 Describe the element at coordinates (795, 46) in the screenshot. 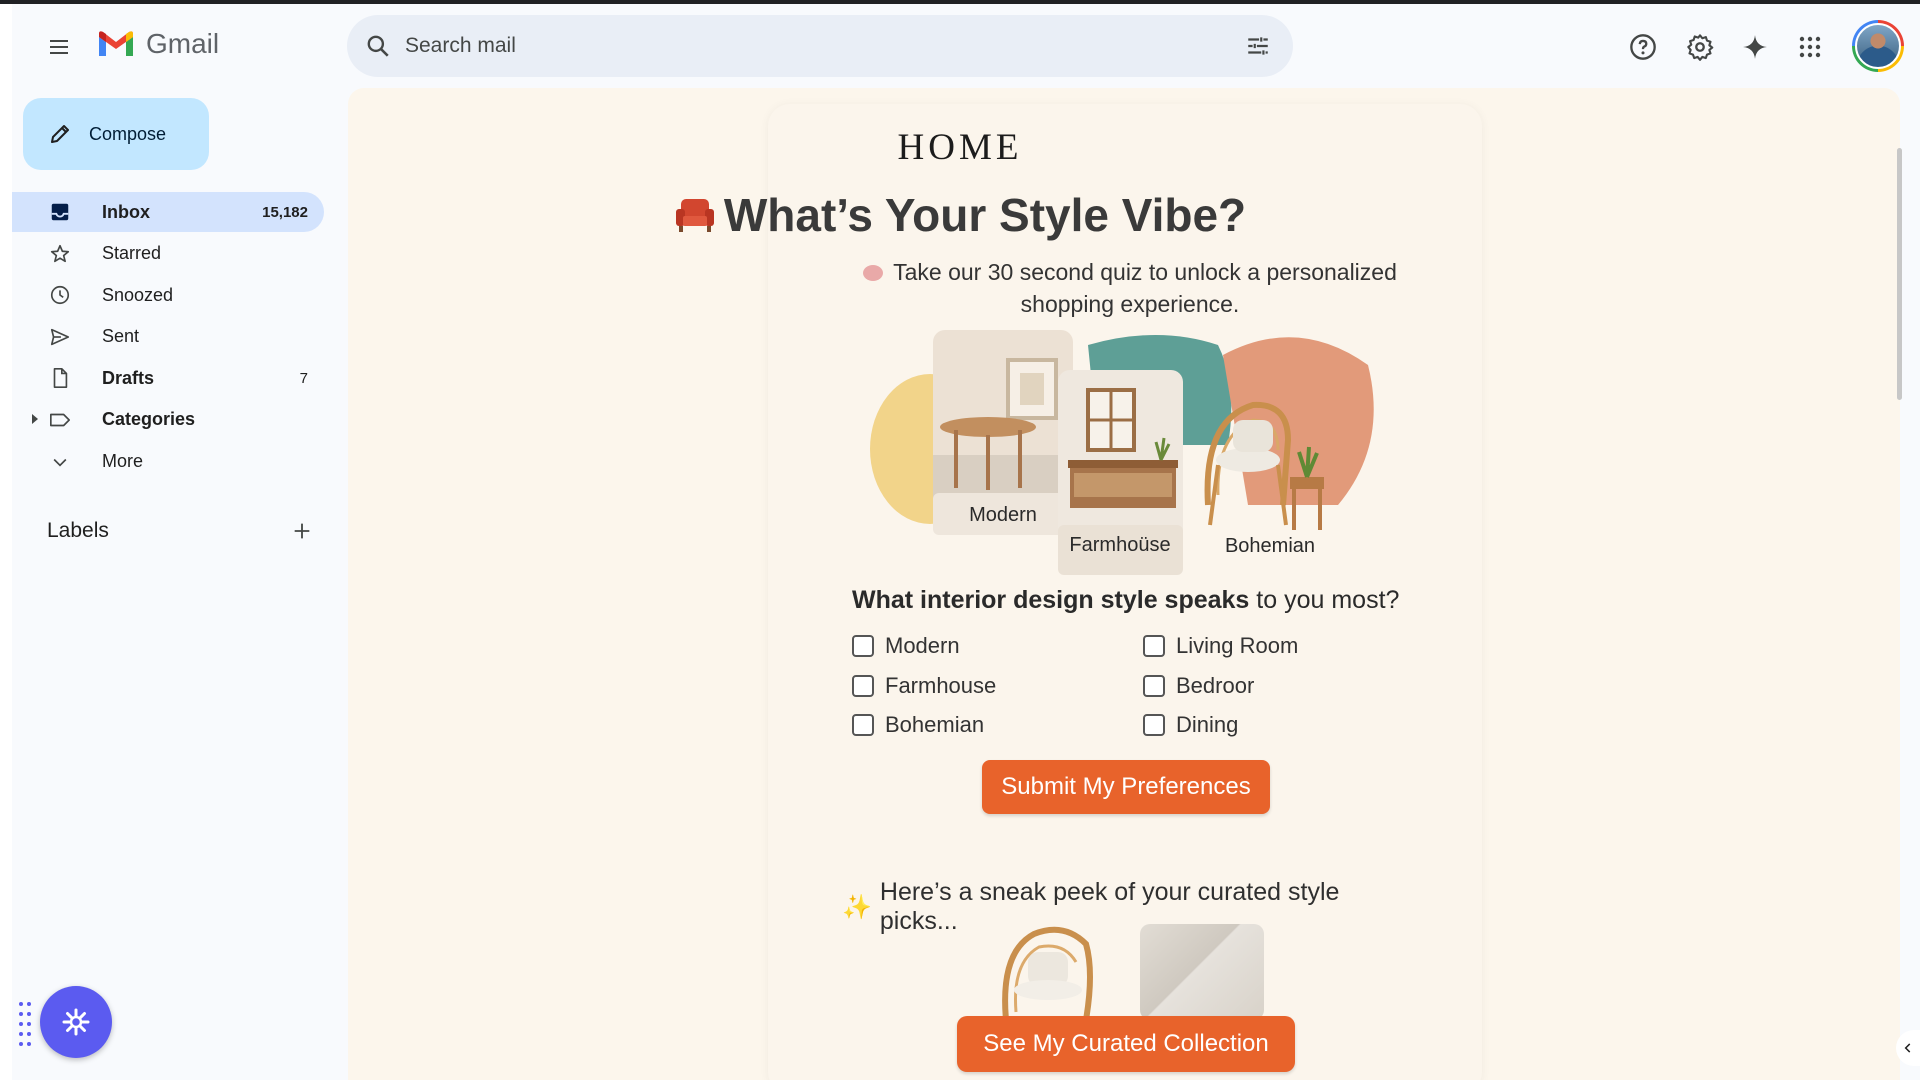

I see `search-input` at that location.